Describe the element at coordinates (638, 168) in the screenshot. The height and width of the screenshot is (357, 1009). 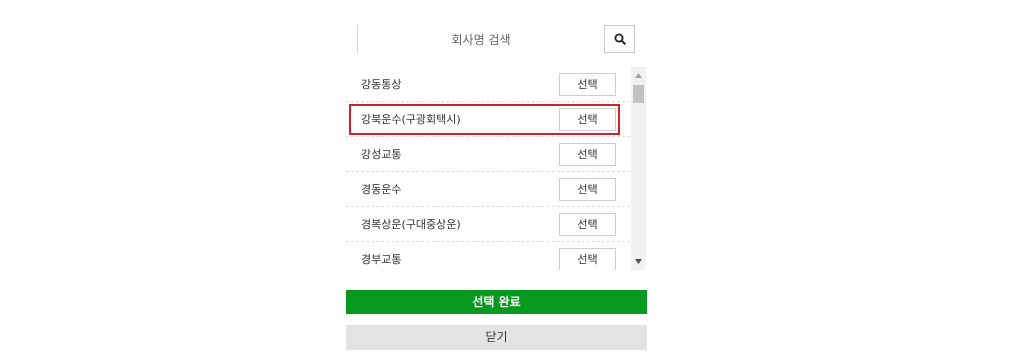
I see `scrollbar` at that location.